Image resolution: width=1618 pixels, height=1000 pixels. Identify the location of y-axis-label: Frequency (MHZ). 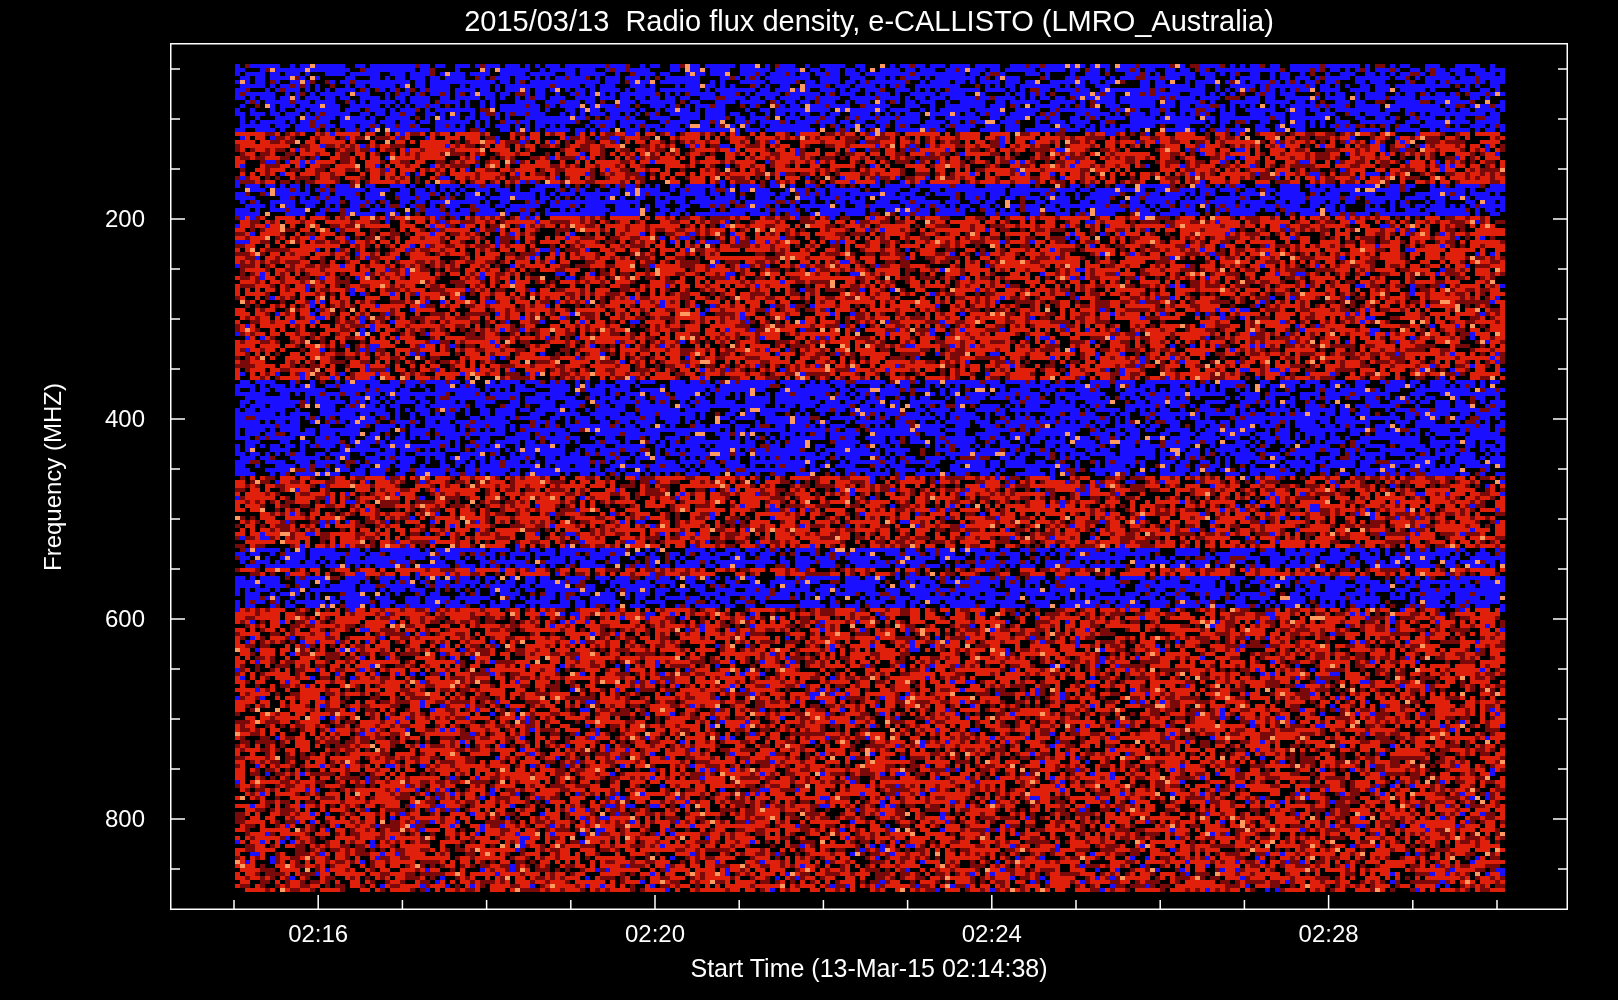
(52, 477).